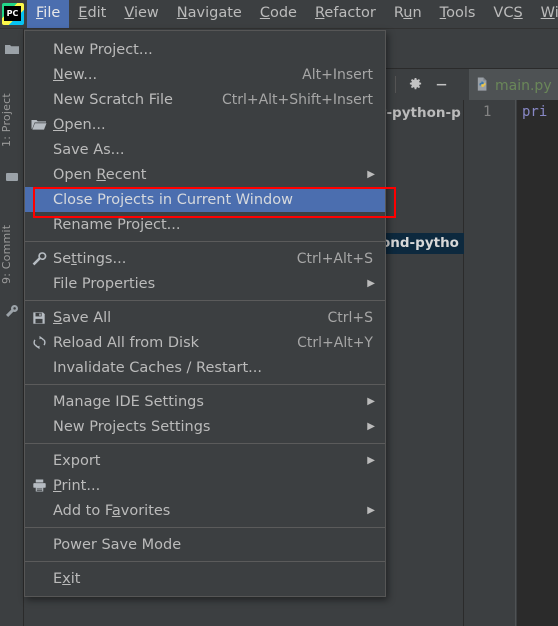 This screenshot has height=626, width=558. What do you see at coordinates (415, 85) in the screenshot?
I see `gear-icon` at bounding box center [415, 85].